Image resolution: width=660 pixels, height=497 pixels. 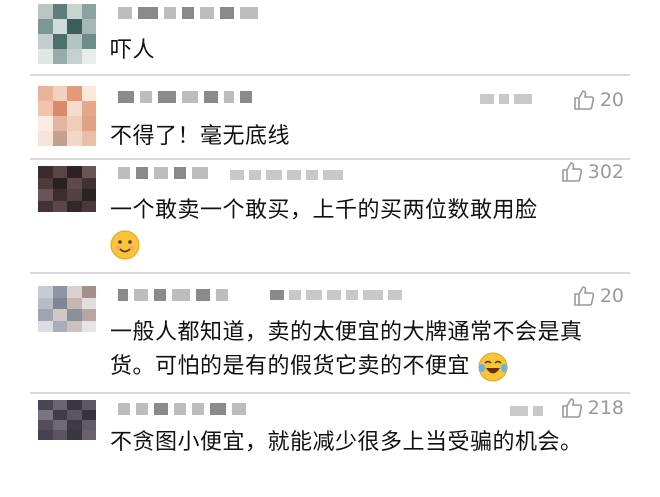 What do you see at coordinates (330, 38) in the screenshot?
I see `comment-card: 吓人` at bounding box center [330, 38].